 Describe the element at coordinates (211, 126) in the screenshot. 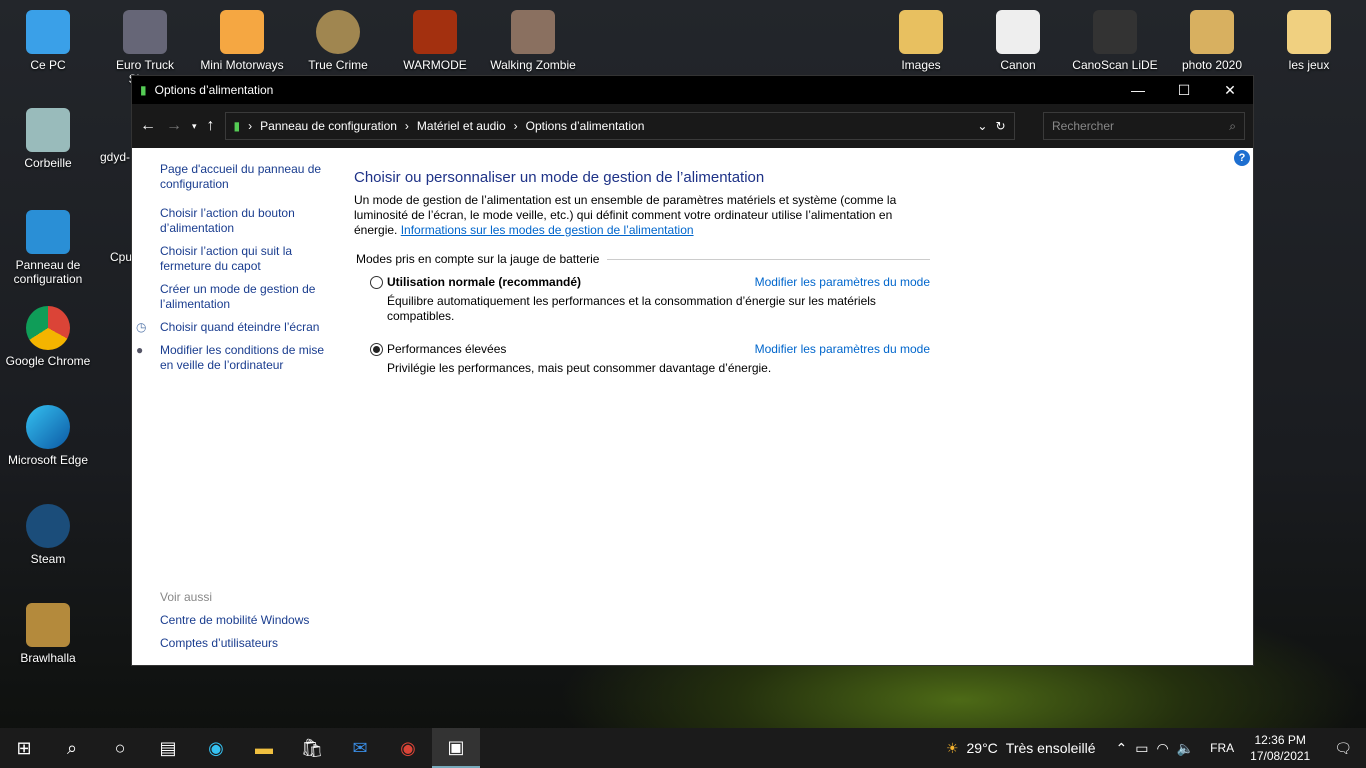

I see `up-button: ↑` at that location.